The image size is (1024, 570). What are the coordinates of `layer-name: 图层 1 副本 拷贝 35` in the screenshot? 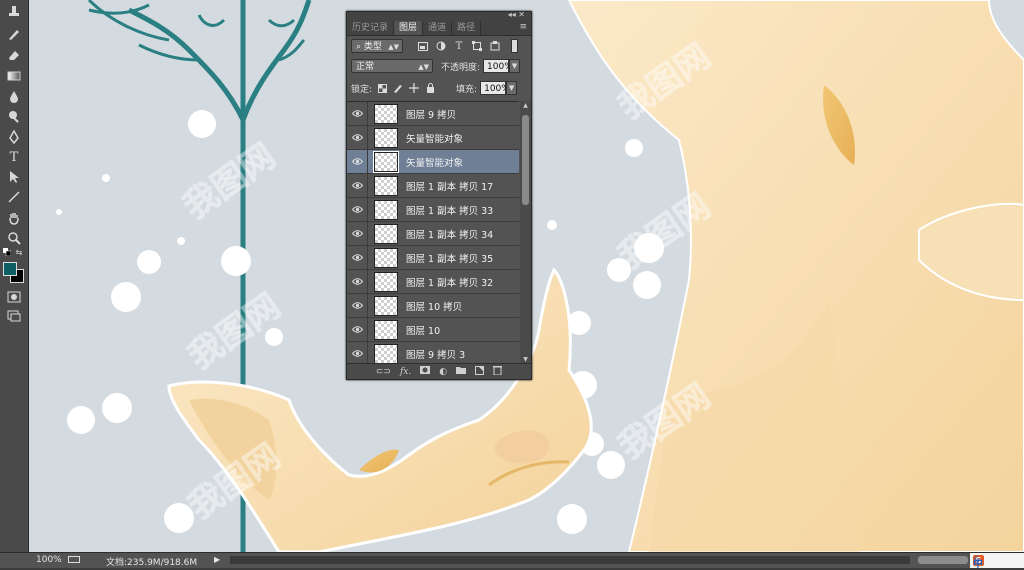 It's located at (449, 258).